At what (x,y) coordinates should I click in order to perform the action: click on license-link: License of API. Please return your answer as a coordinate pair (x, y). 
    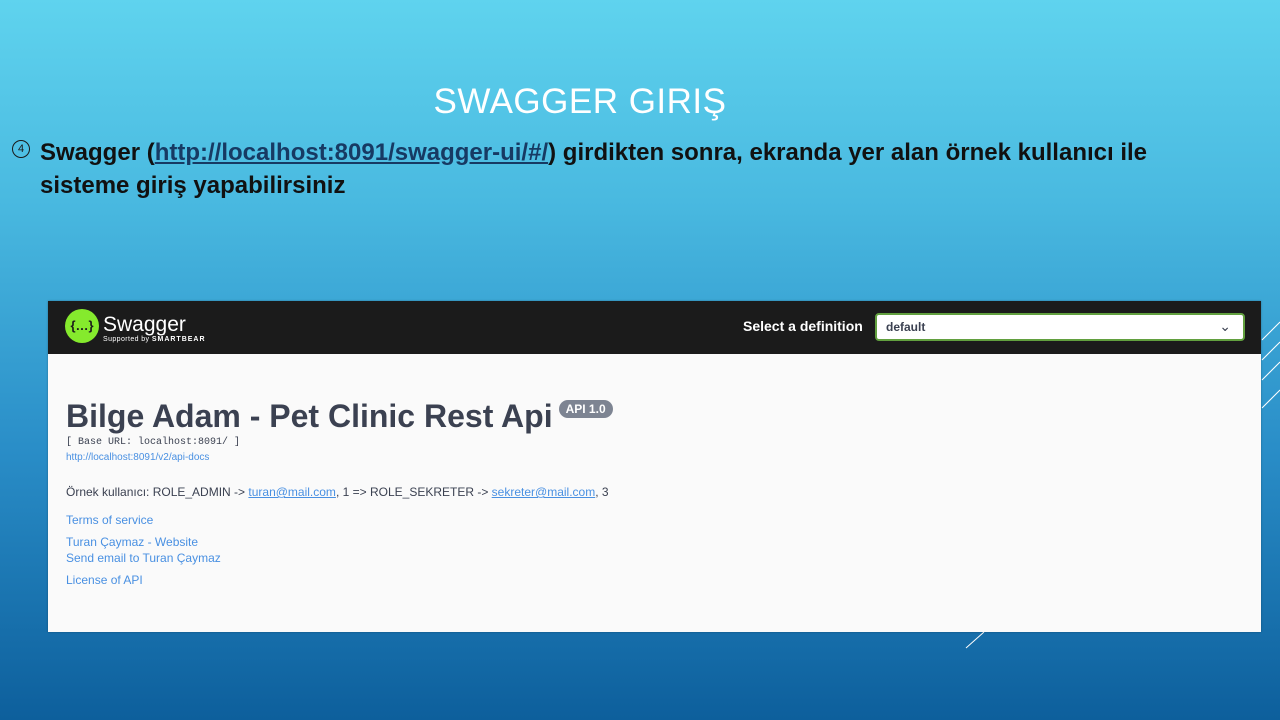
    Looking at the image, I should click on (653, 580).